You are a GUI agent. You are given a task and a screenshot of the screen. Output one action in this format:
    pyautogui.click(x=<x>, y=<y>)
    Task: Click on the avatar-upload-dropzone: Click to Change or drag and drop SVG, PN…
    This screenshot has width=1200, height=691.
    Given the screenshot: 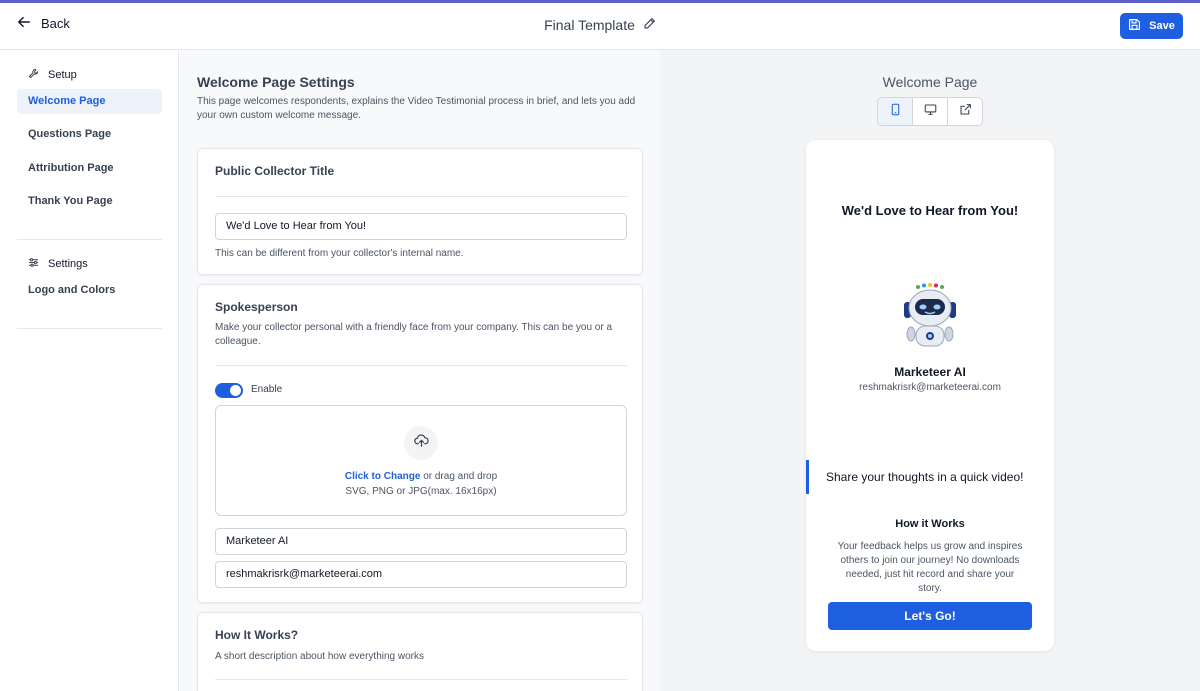 What is the action you would take?
    pyautogui.click(x=421, y=460)
    